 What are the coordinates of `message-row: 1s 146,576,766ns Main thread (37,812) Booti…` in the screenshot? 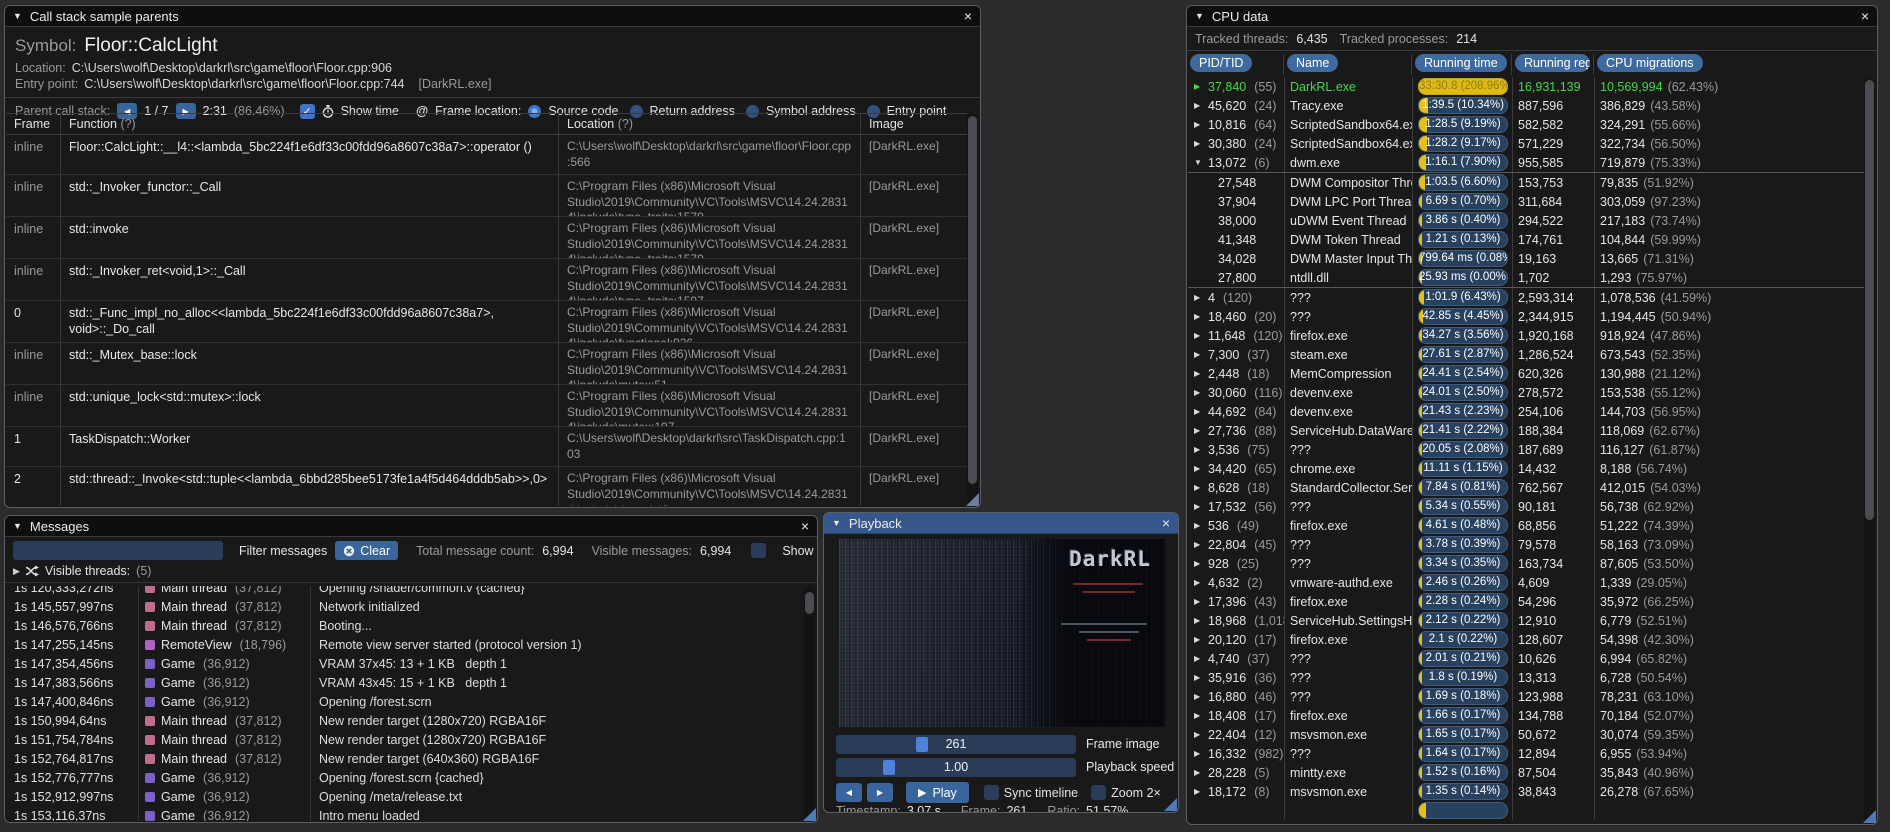 It's located at (405, 625).